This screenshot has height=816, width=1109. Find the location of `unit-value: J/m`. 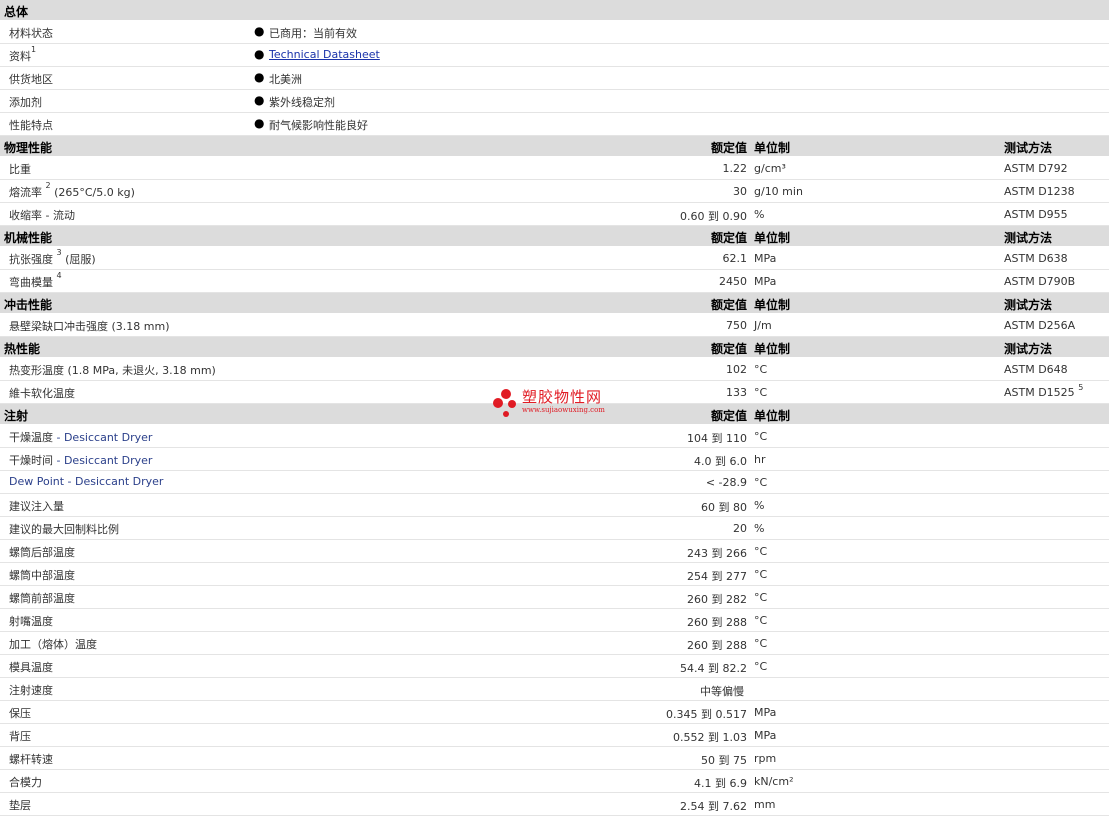

unit-value: J/m is located at coordinates (763, 325).